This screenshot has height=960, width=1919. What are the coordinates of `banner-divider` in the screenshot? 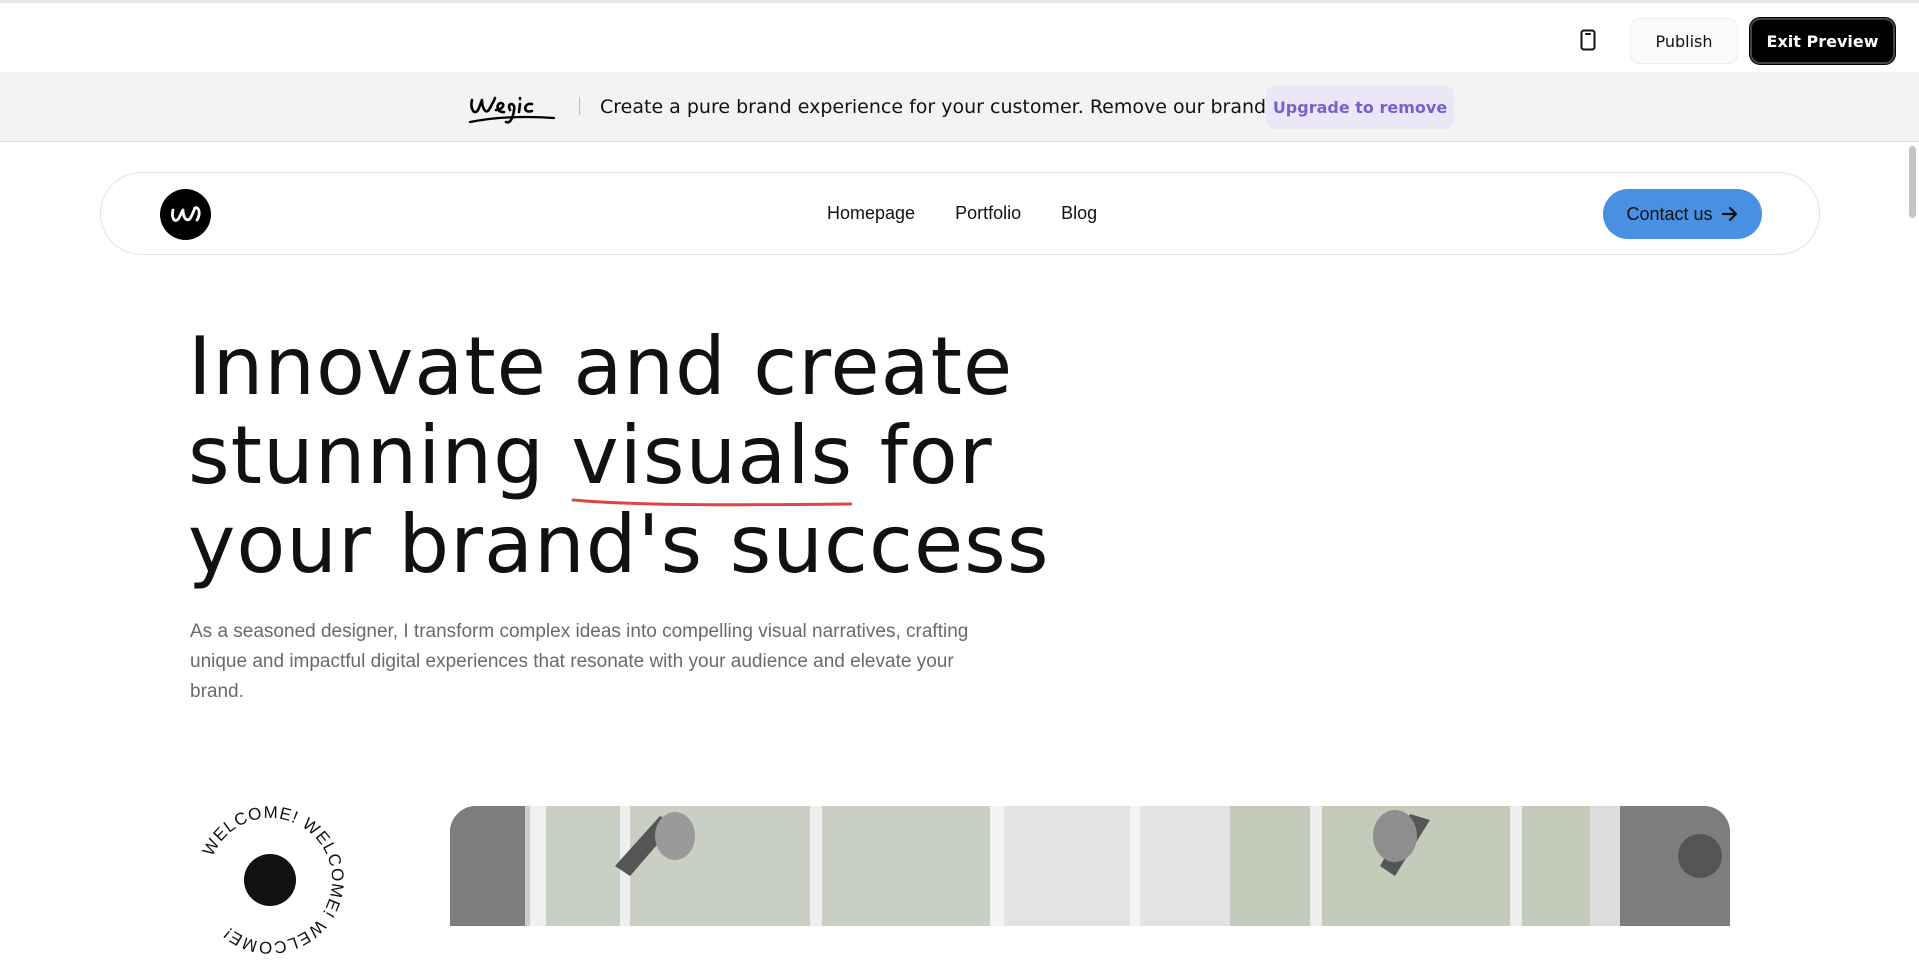 It's located at (579, 106).